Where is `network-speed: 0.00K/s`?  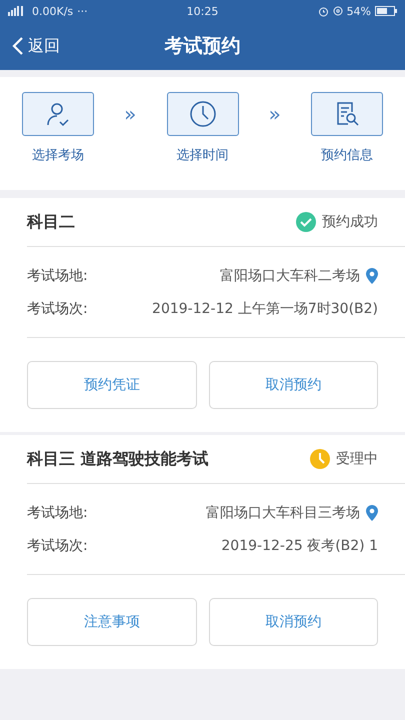 network-speed: 0.00K/s is located at coordinates (53, 11).